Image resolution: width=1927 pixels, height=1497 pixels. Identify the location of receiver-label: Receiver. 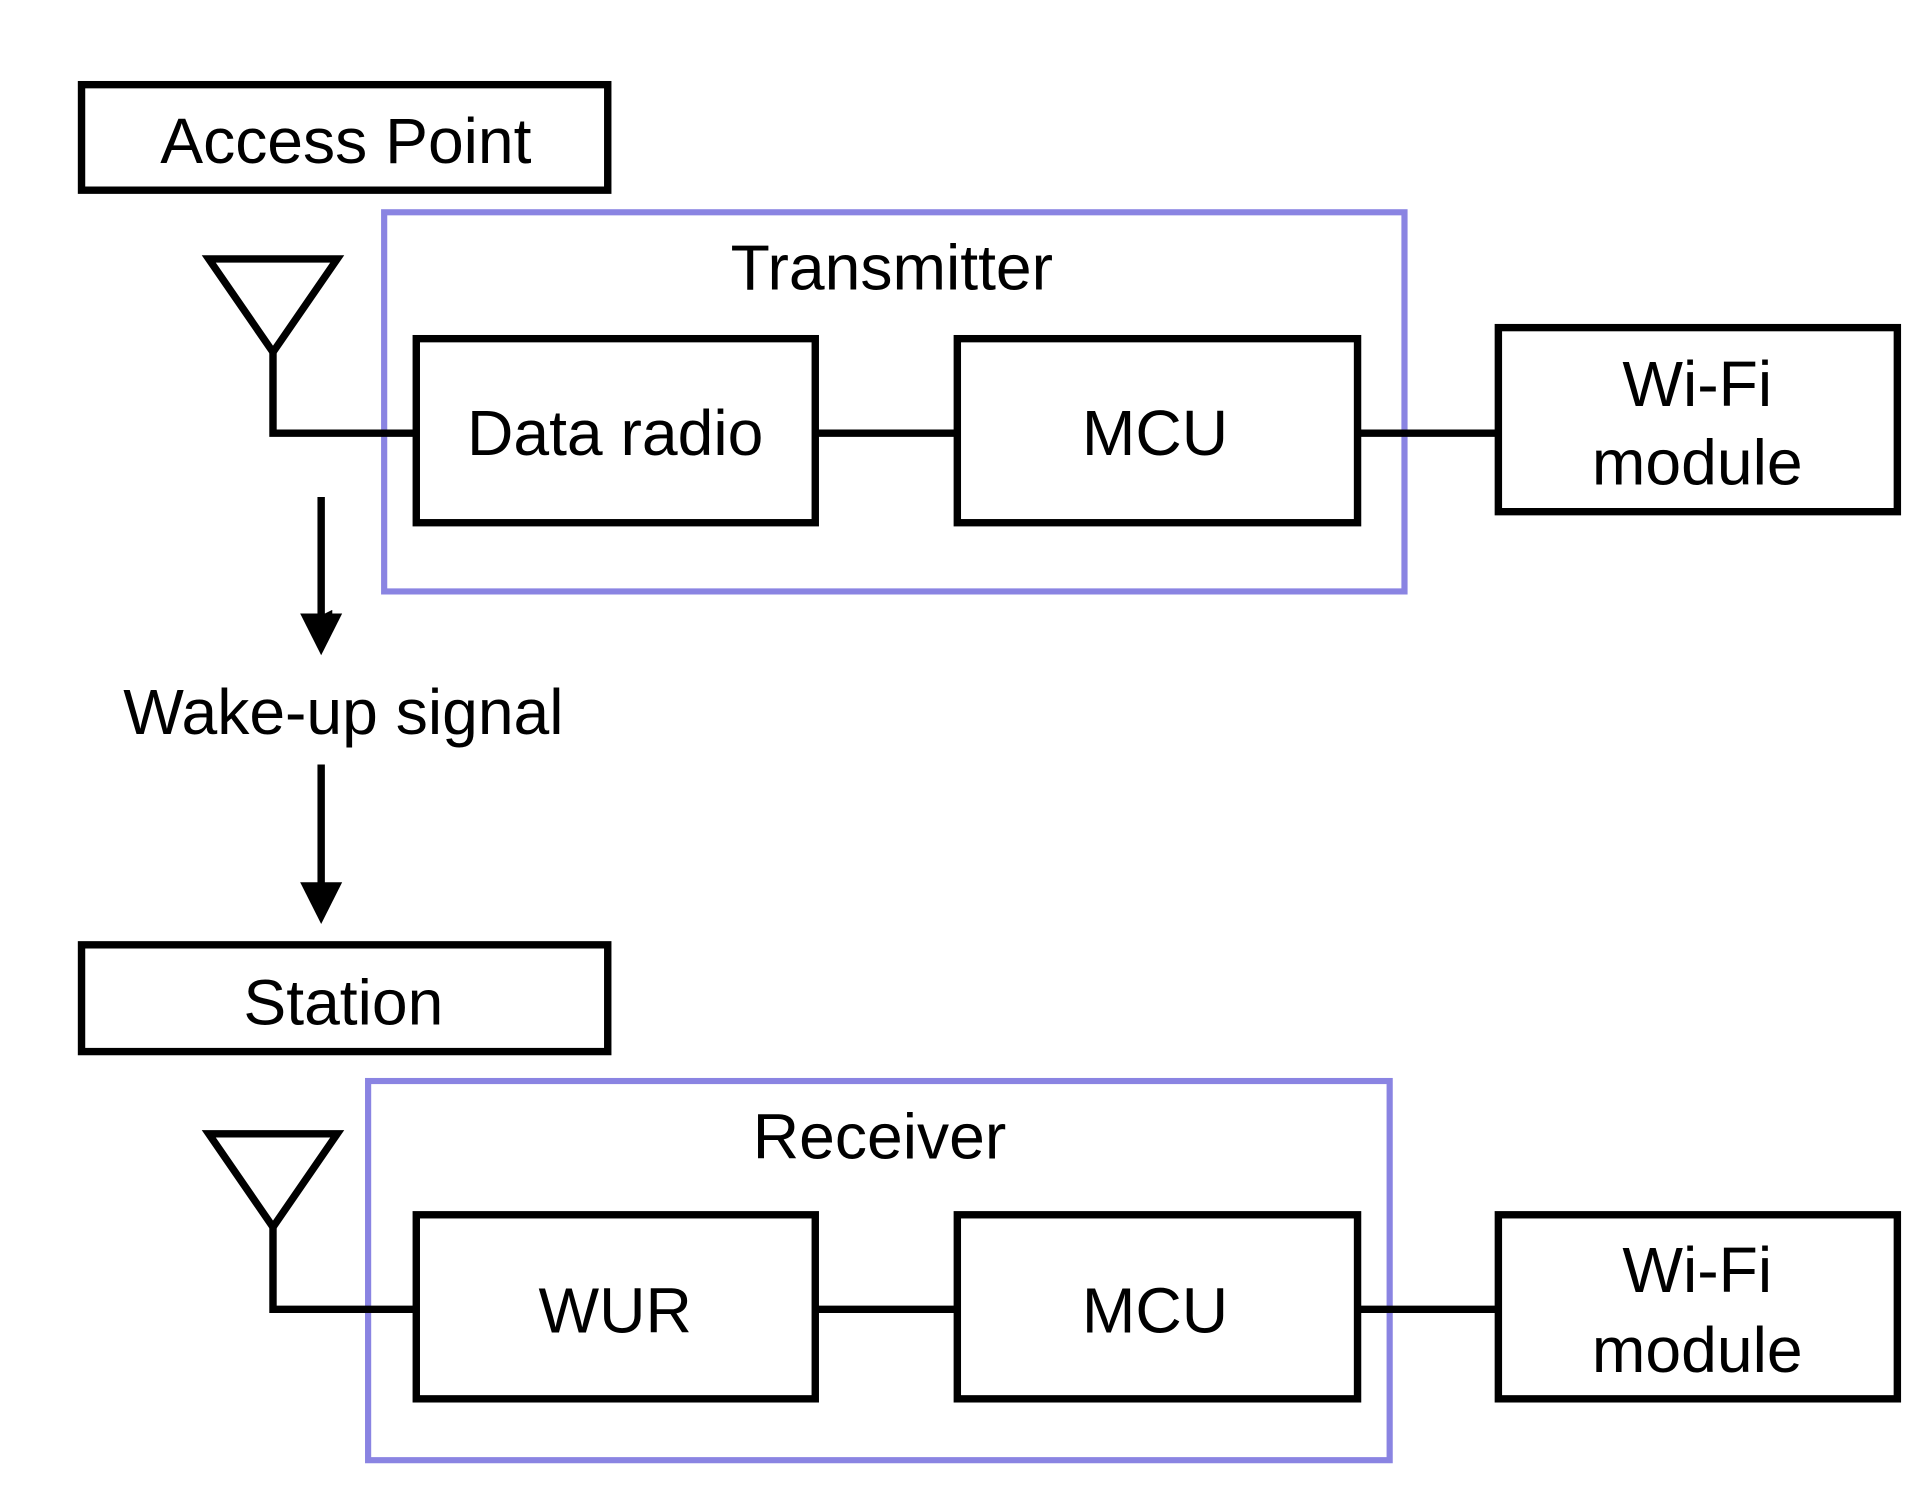
(879, 1137).